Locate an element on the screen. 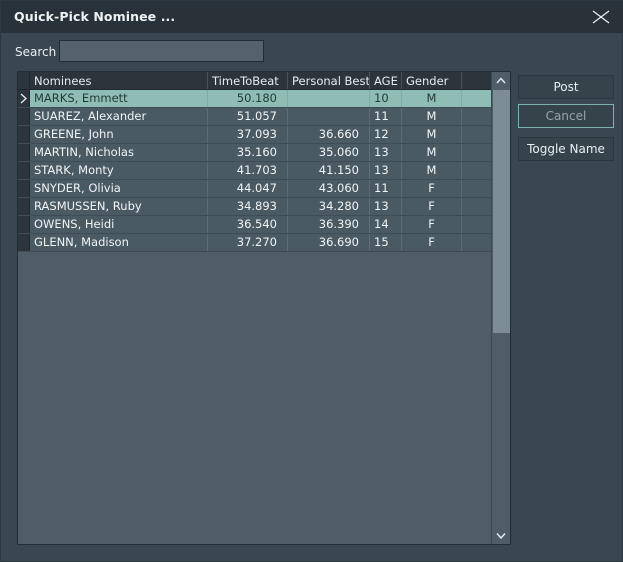  scrollbar-up-button is located at coordinates (501, 80).